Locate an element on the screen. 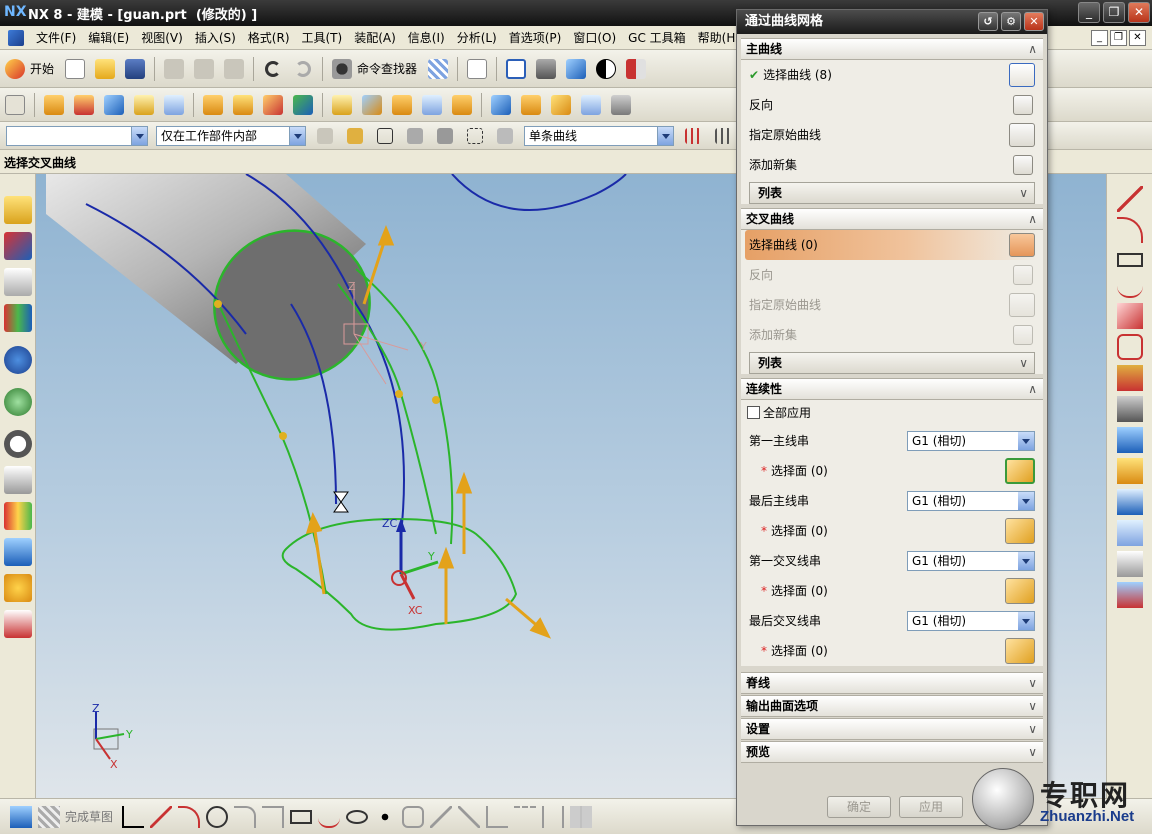  menu-file: 文件(F) is located at coordinates (56, 38).